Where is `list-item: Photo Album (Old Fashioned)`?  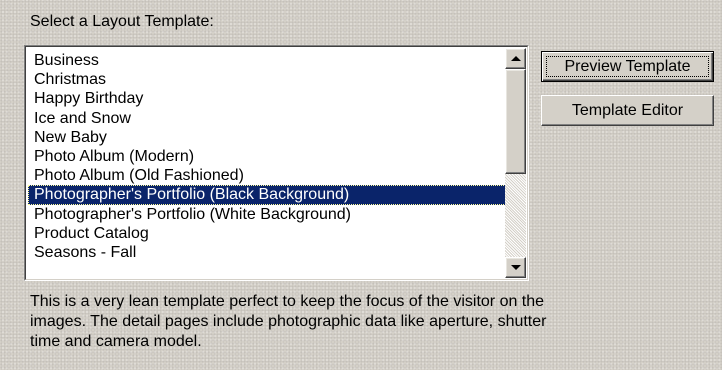 list-item: Photo Album (Old Fashioned) is located at coordinates (267, 175).